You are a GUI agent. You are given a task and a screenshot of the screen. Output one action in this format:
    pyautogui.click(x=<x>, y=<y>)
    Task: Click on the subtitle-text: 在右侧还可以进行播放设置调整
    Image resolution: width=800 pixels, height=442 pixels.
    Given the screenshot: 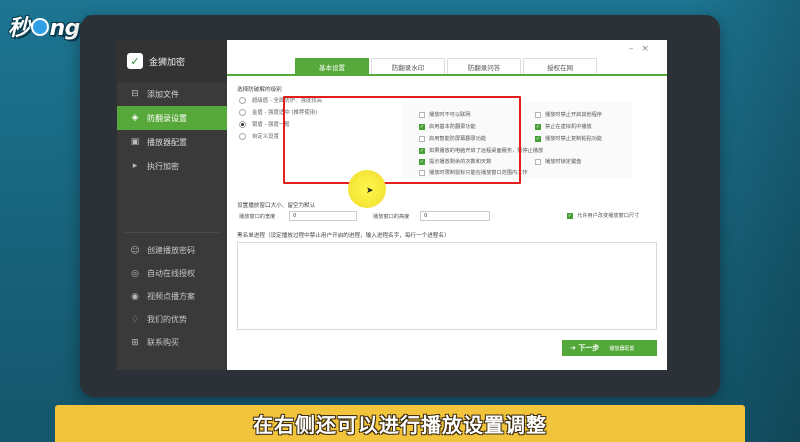 What is the action you would take?
    pyautogui.click(x=400, y=425)
    